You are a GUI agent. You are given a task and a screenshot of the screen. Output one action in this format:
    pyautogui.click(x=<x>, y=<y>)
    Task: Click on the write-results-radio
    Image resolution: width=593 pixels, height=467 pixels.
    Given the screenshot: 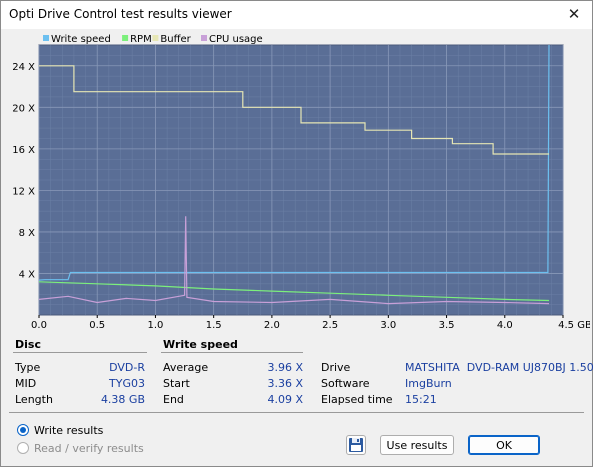 What is the action you would take?
    pyautogui.click(x=23, y=430)
    